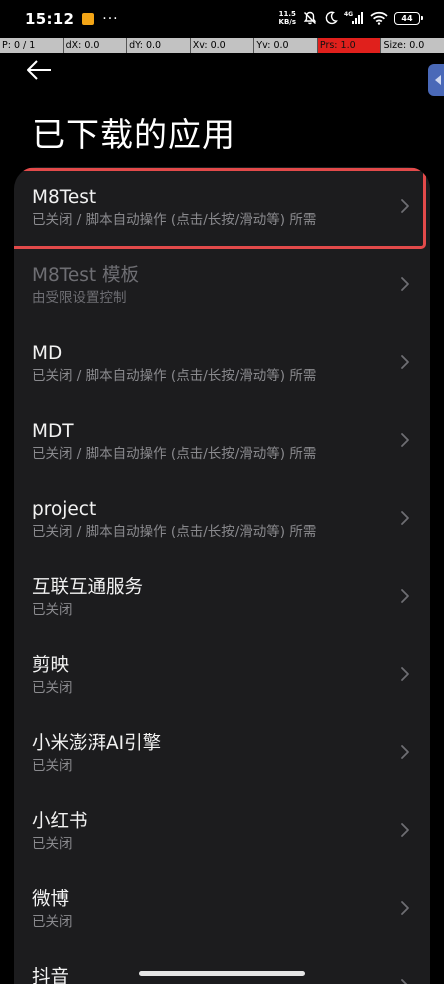 The height and width of the screenshot is (984, 444). I want to click on app-list-item: MD 已关闭 / 脚本自动操作 (点击/长按/滑动等) 所需, so click(222, 362).